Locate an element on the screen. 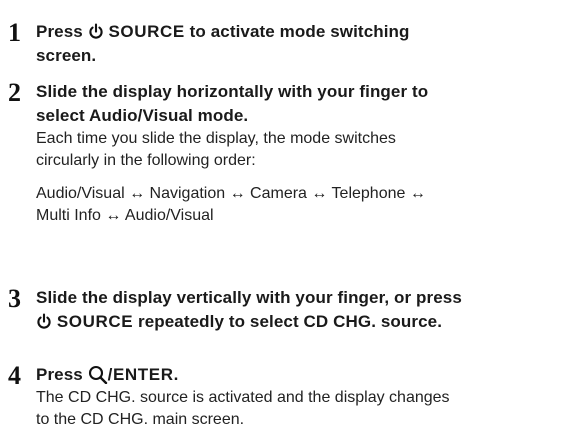 This screenshot has height=435, width=578. search-icon is located at coordinates (98, 374).